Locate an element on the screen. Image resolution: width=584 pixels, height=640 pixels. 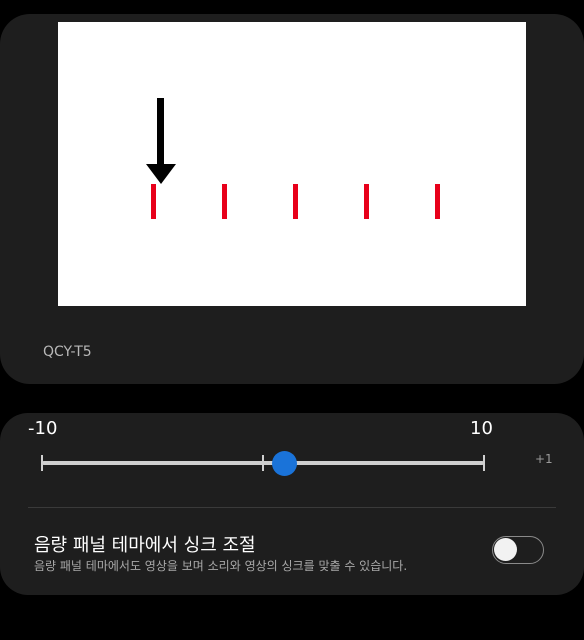
slider-min-label: -10 is located at coordinates (43, 428).